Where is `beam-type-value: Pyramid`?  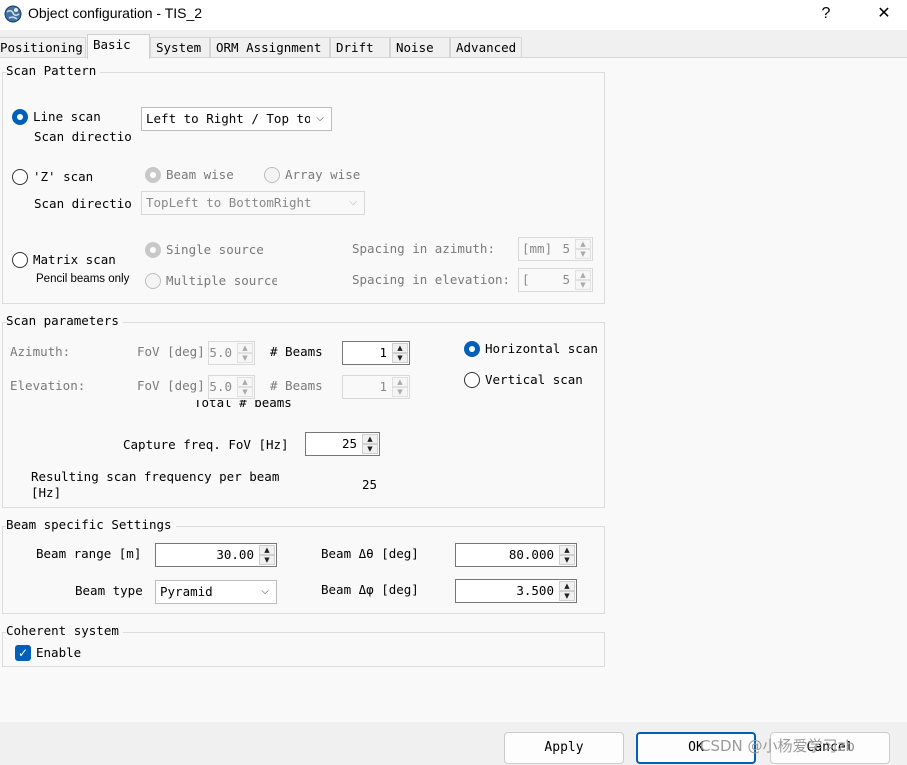
beam-type-value: Pyramid is located at coordinates (186, 591).